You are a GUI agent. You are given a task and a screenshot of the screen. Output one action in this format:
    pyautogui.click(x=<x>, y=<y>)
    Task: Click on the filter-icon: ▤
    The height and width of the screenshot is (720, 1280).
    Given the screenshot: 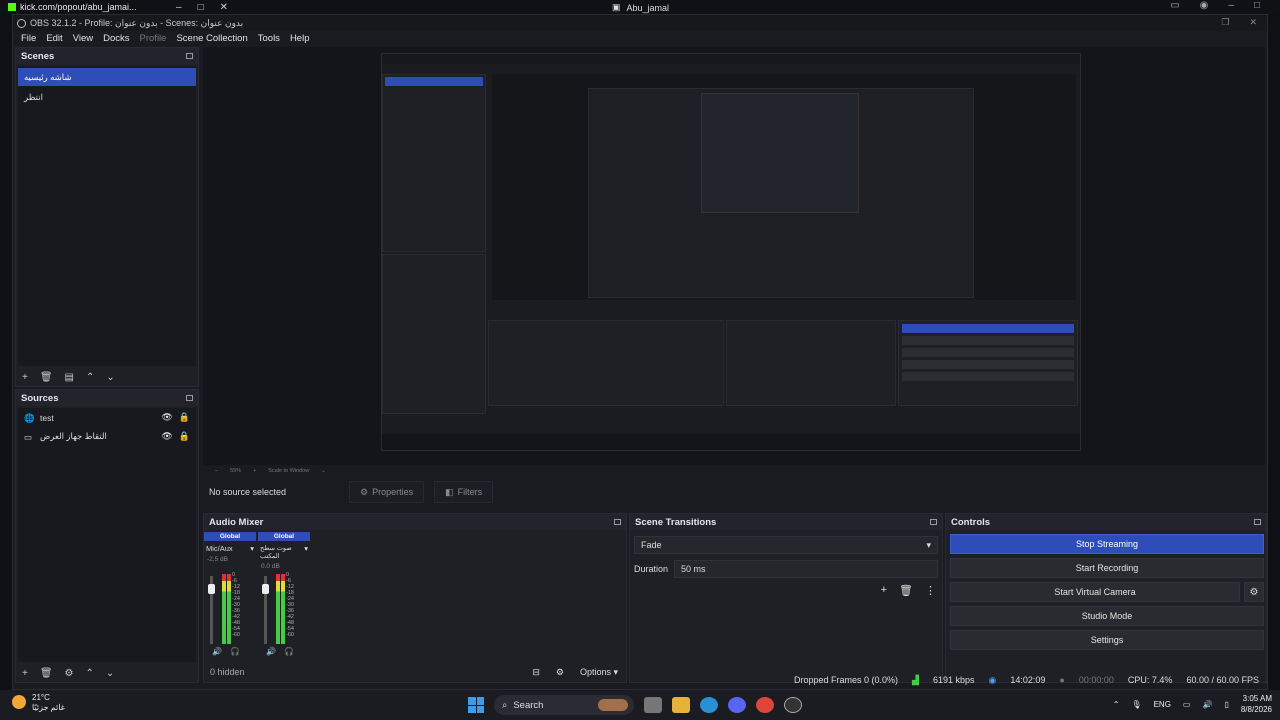 What is the action you would take?
    pyautogui.click(x=69, y=377)
    